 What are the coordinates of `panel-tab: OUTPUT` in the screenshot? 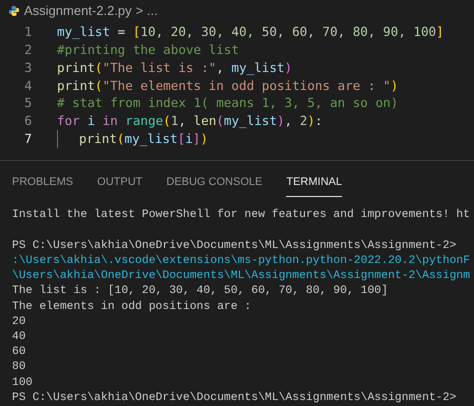 It's located at (119, 186).